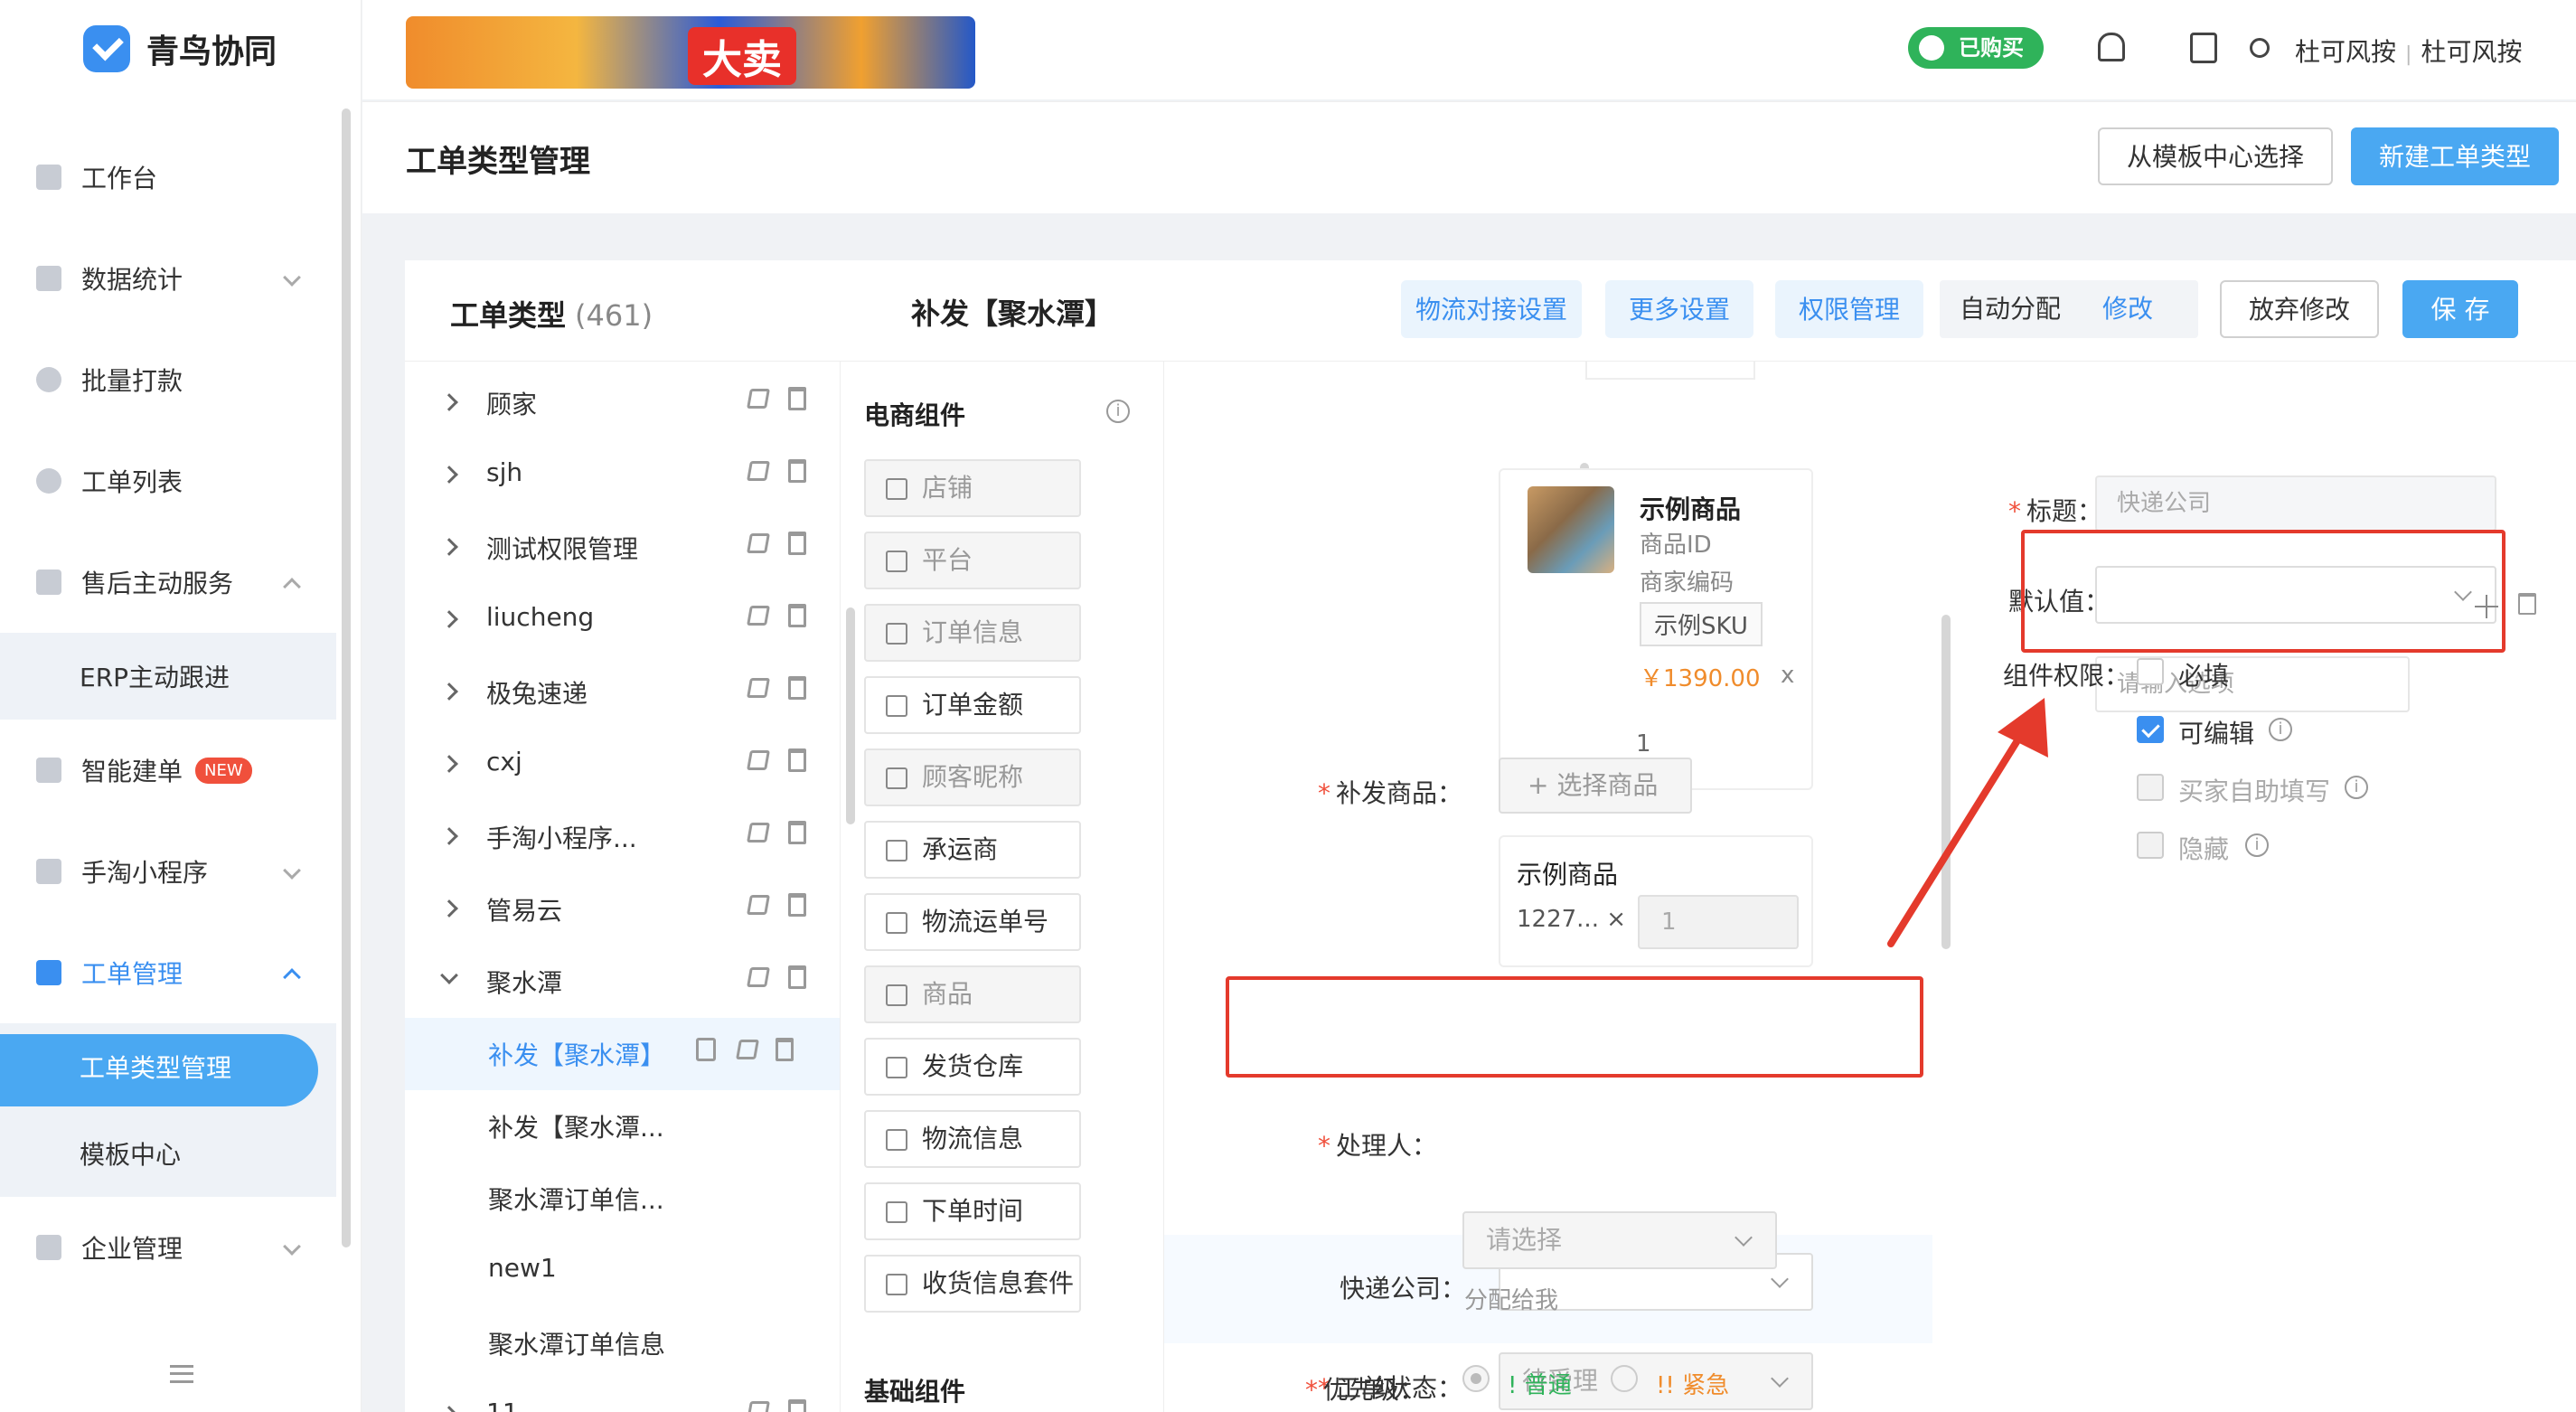 The height and width of the screenshot is (1412, 2576). What do you see at coordinates (1596, 786) in the screenshot?
I see `select-product-button: + 选择商品` at bounding box center [1596, 786].